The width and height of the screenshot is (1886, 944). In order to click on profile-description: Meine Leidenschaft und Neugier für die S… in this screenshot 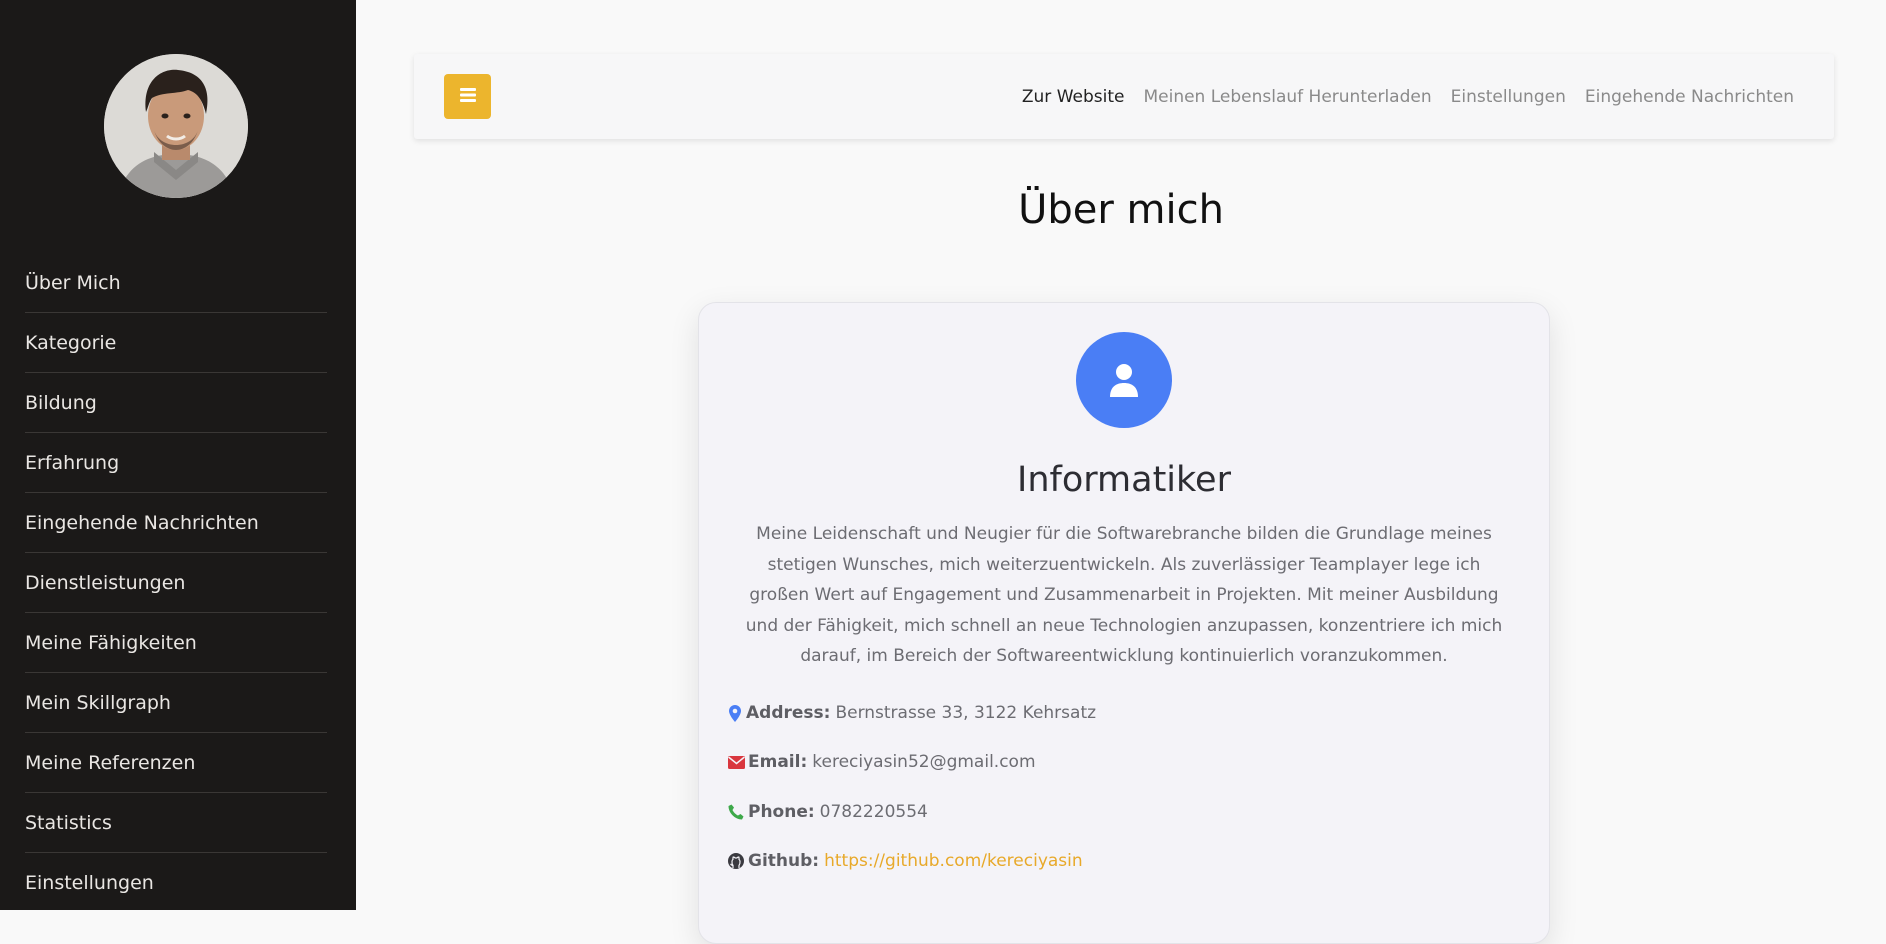, I will do `click(1124, 595)`.